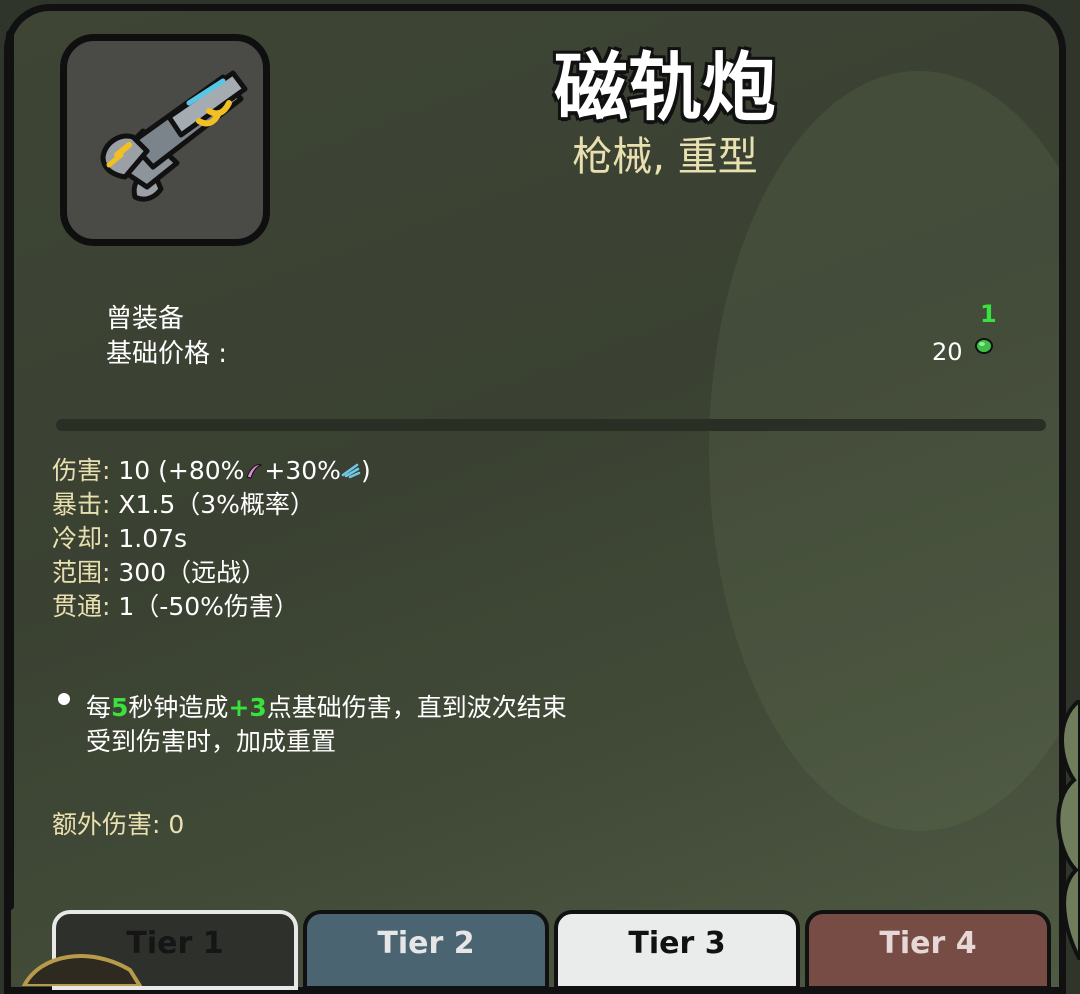 The image size is (1080, 994). I want to click on stat-damage-bonus: +30%, so click(302, 470).